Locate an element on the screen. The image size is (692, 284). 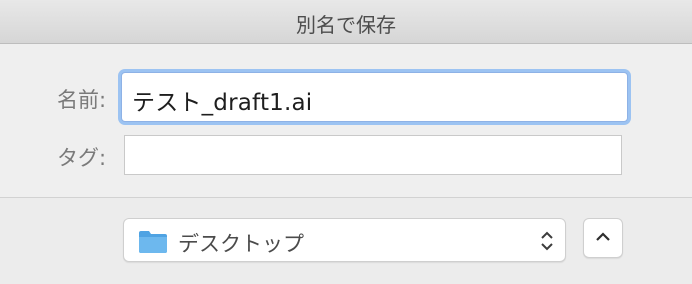
expand-button is located at coordinates (603, 238).